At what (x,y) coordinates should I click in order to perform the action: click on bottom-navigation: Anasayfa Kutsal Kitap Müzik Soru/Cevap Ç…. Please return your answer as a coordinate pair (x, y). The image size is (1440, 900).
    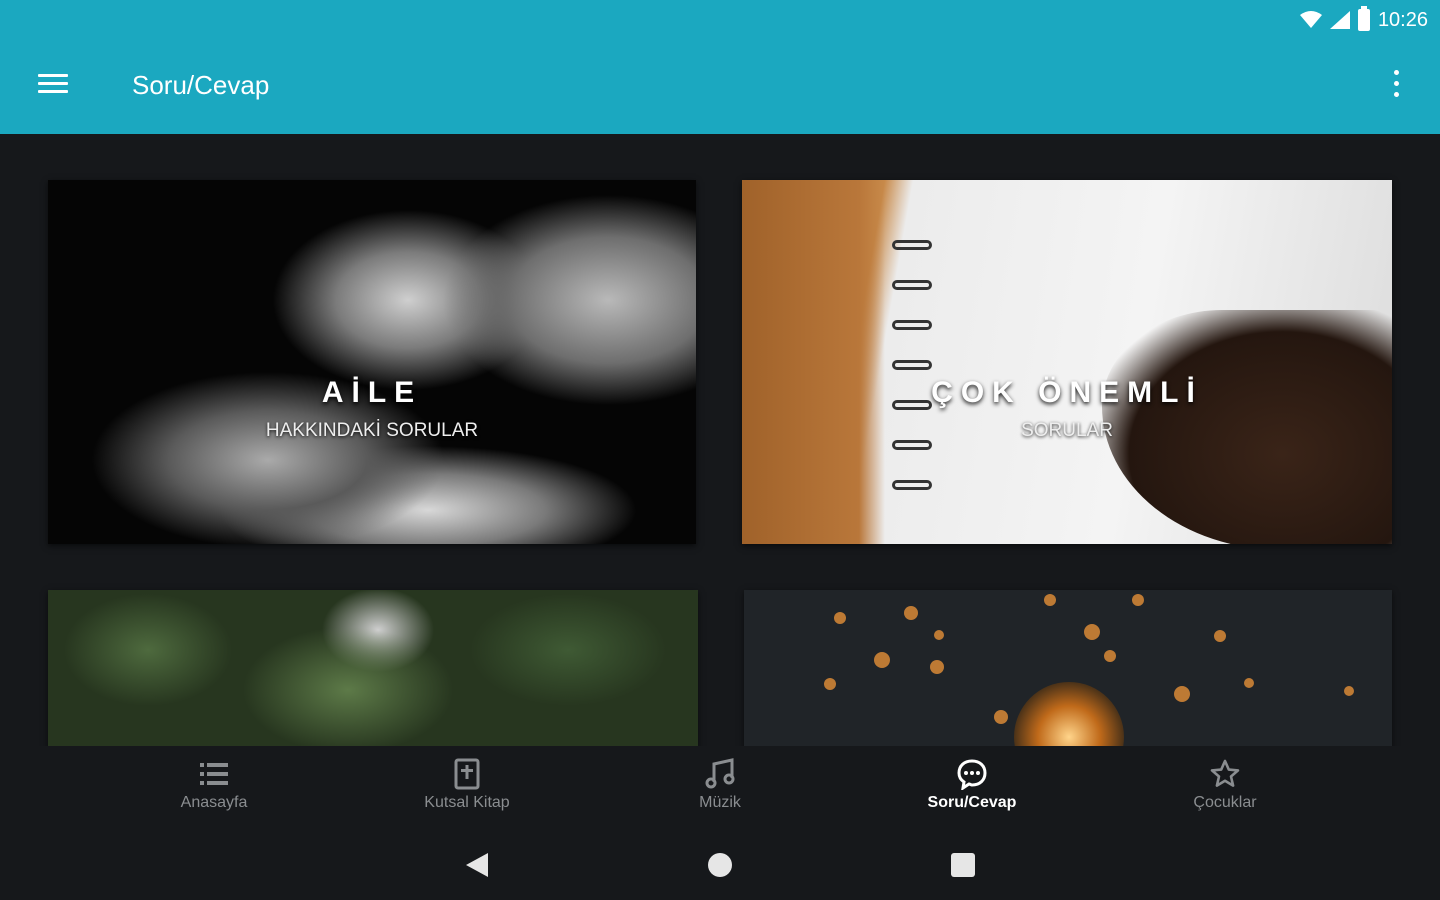
    Looking at the image, I should click on (720, 787).